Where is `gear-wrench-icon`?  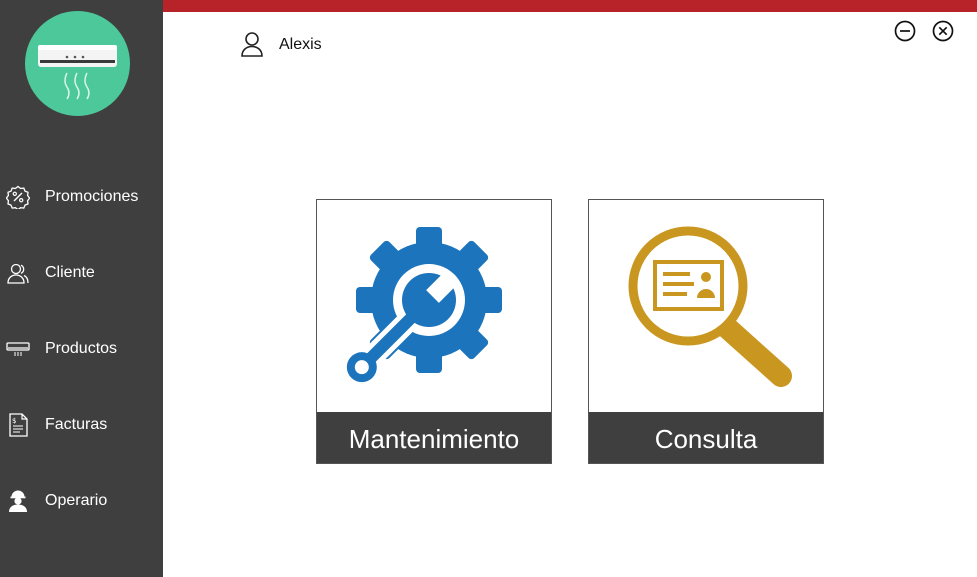
gear-wrench-icon is located at coordinates (424, 305).